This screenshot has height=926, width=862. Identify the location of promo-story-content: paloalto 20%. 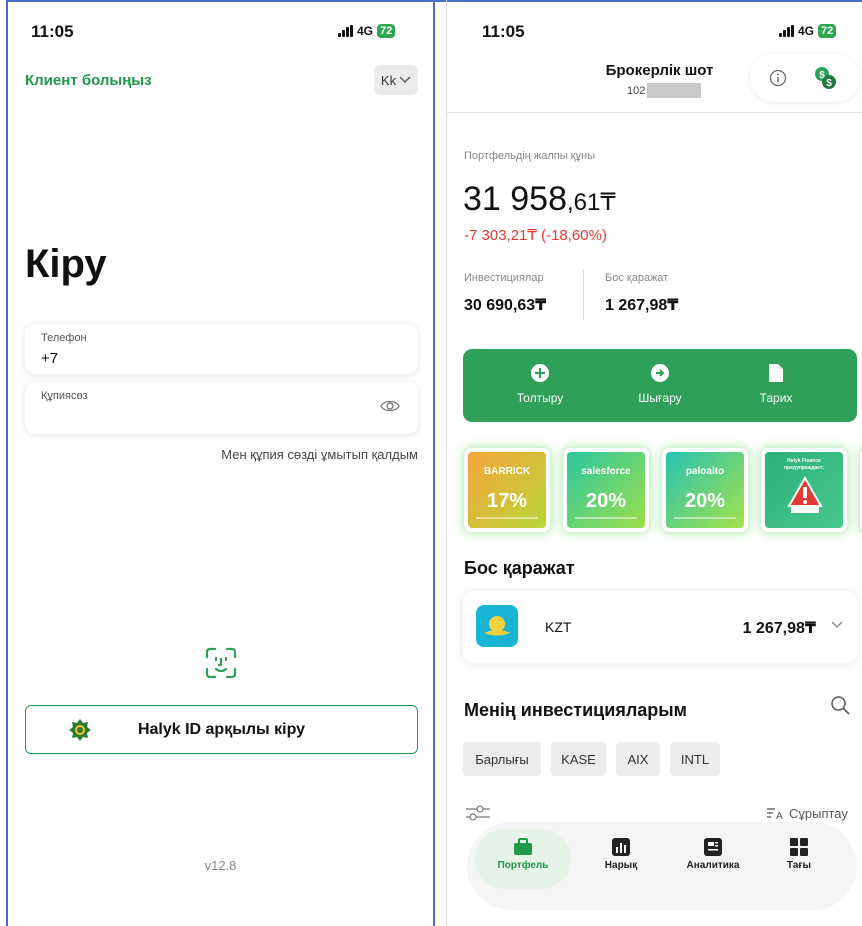
(705, 490).